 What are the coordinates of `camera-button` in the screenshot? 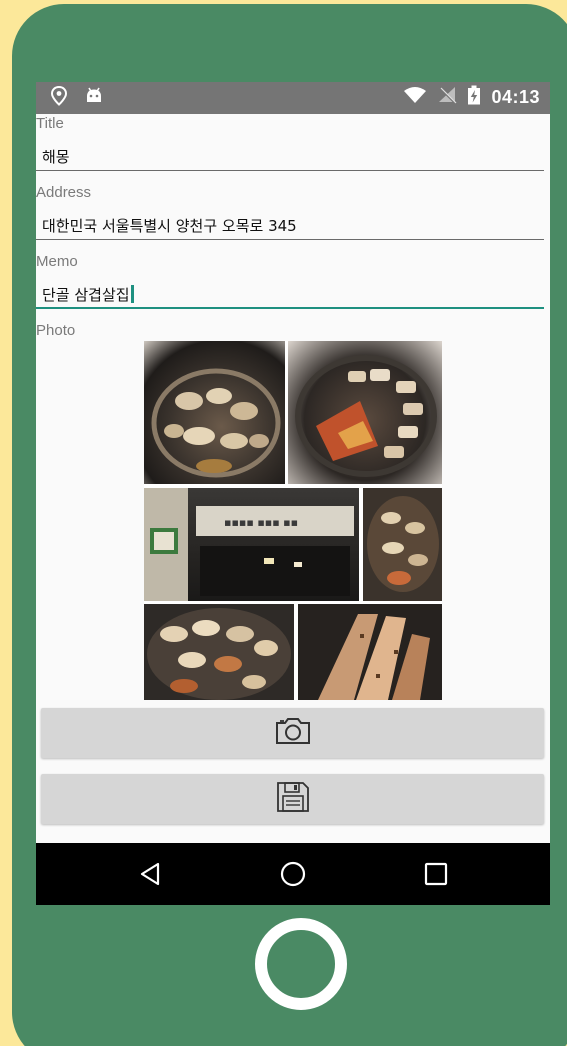 It's located at (292, 733).